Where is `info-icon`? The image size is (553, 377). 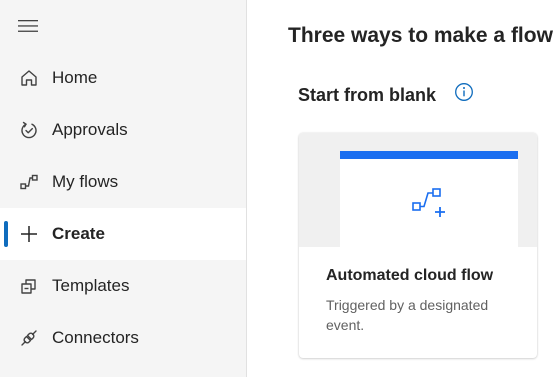
info-icon is located at coordinates (464, 92).